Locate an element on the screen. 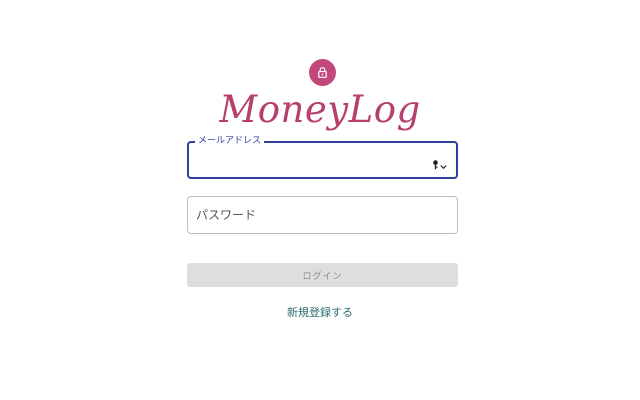 The width and height of the screenshot is (640, 400). key-icon is located at coordinates (435, 164).